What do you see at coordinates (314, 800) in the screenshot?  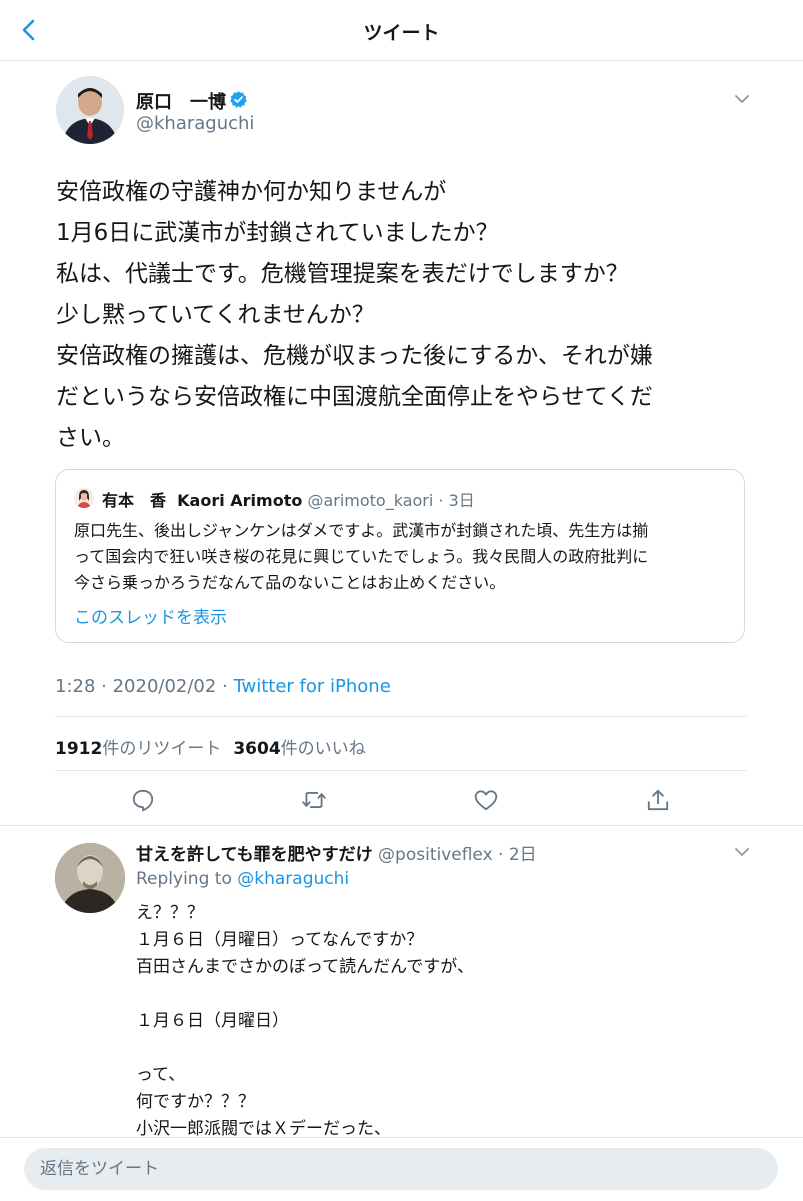 I see `retweet-icon` at bounding box center [314, 800].